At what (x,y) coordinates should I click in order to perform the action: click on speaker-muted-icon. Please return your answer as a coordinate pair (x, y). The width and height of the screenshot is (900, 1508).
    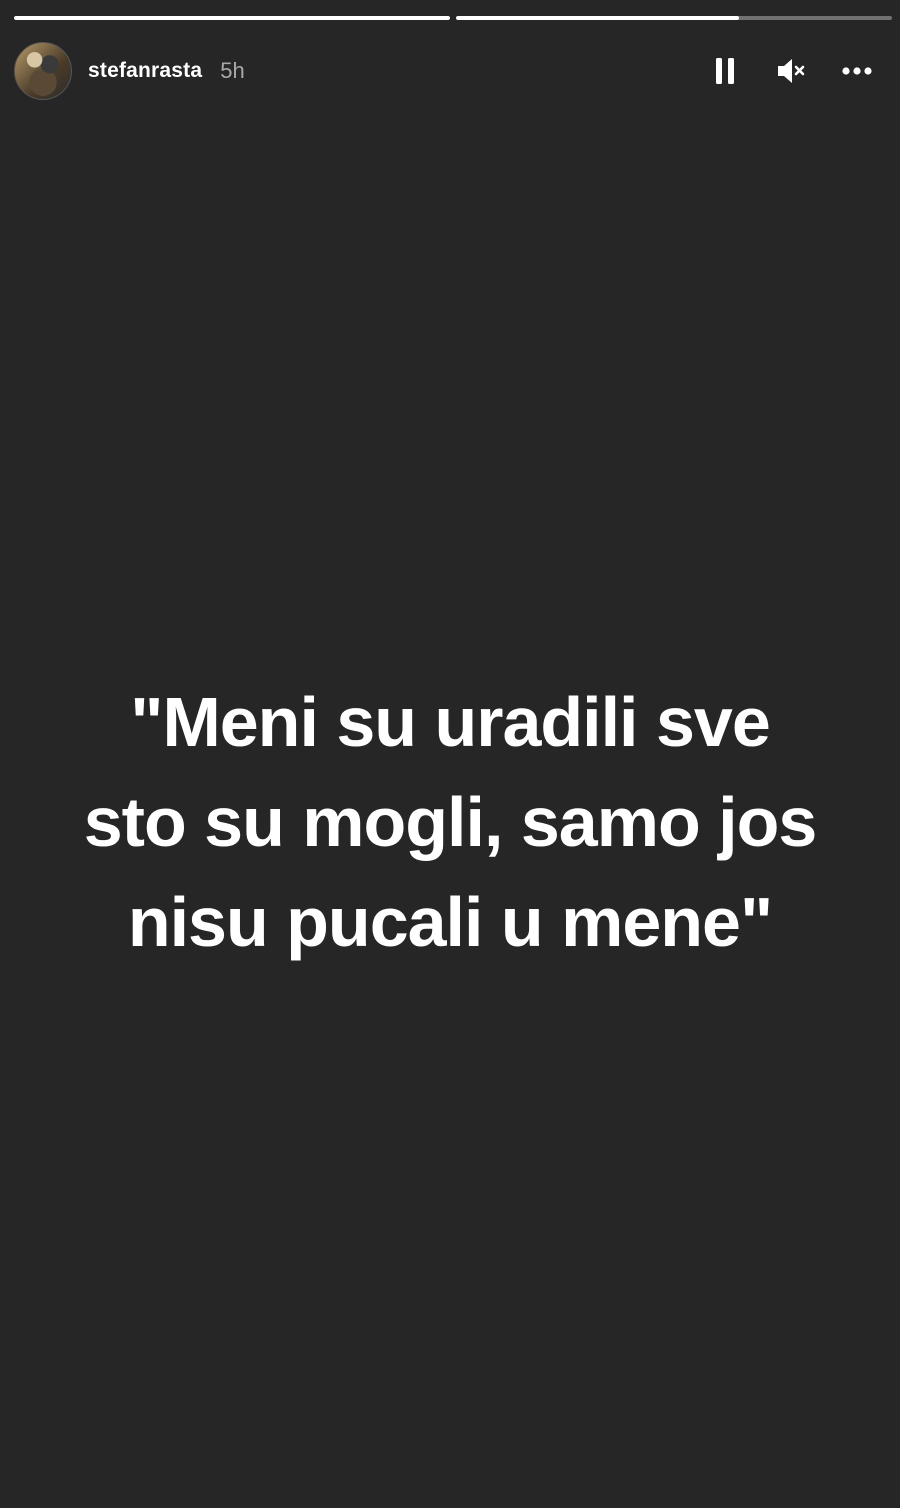
    Looking at the image, I should click on (791, 71).